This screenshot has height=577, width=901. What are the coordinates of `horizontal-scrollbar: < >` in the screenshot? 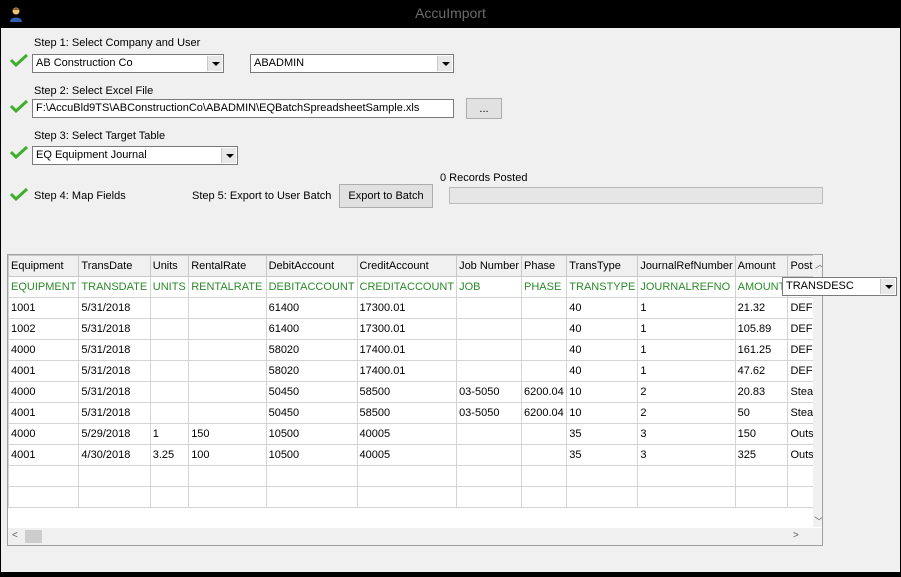 It's located at (415, 536).